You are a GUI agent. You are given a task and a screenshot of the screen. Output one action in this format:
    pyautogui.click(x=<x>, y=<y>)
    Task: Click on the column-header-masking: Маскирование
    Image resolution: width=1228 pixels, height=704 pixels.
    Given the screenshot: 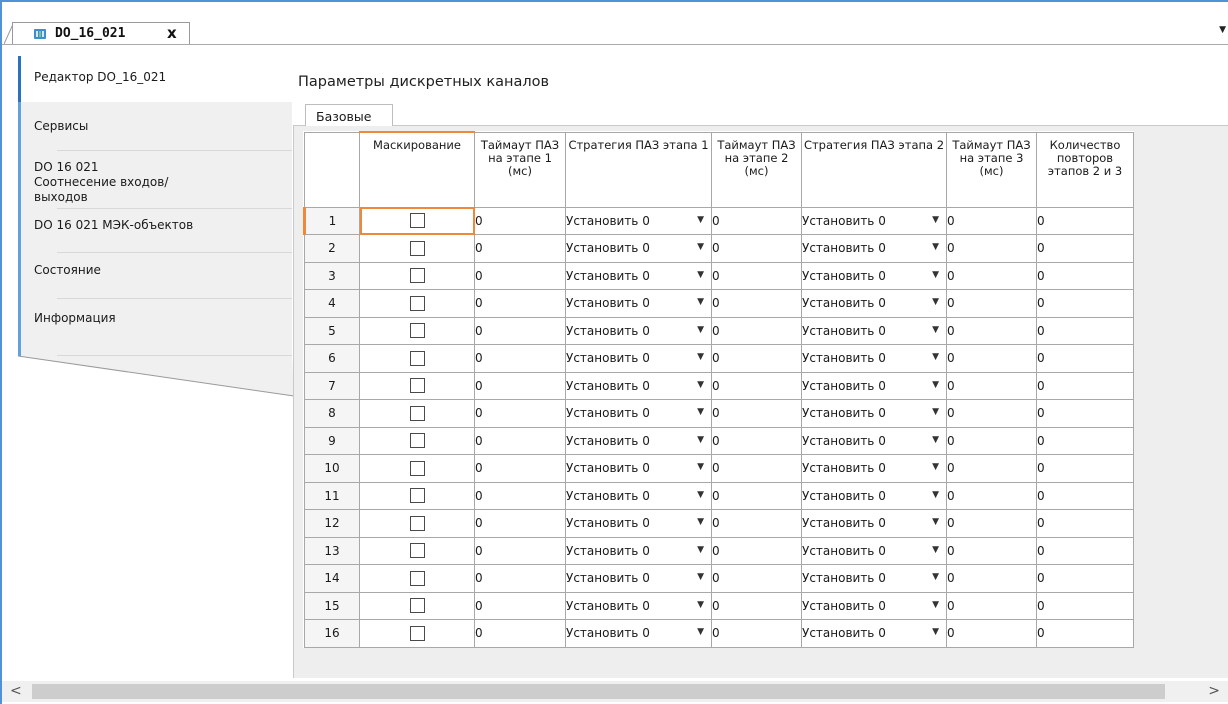 What is the action you would take?
    pyautogui.click(x=417, y=169)
    